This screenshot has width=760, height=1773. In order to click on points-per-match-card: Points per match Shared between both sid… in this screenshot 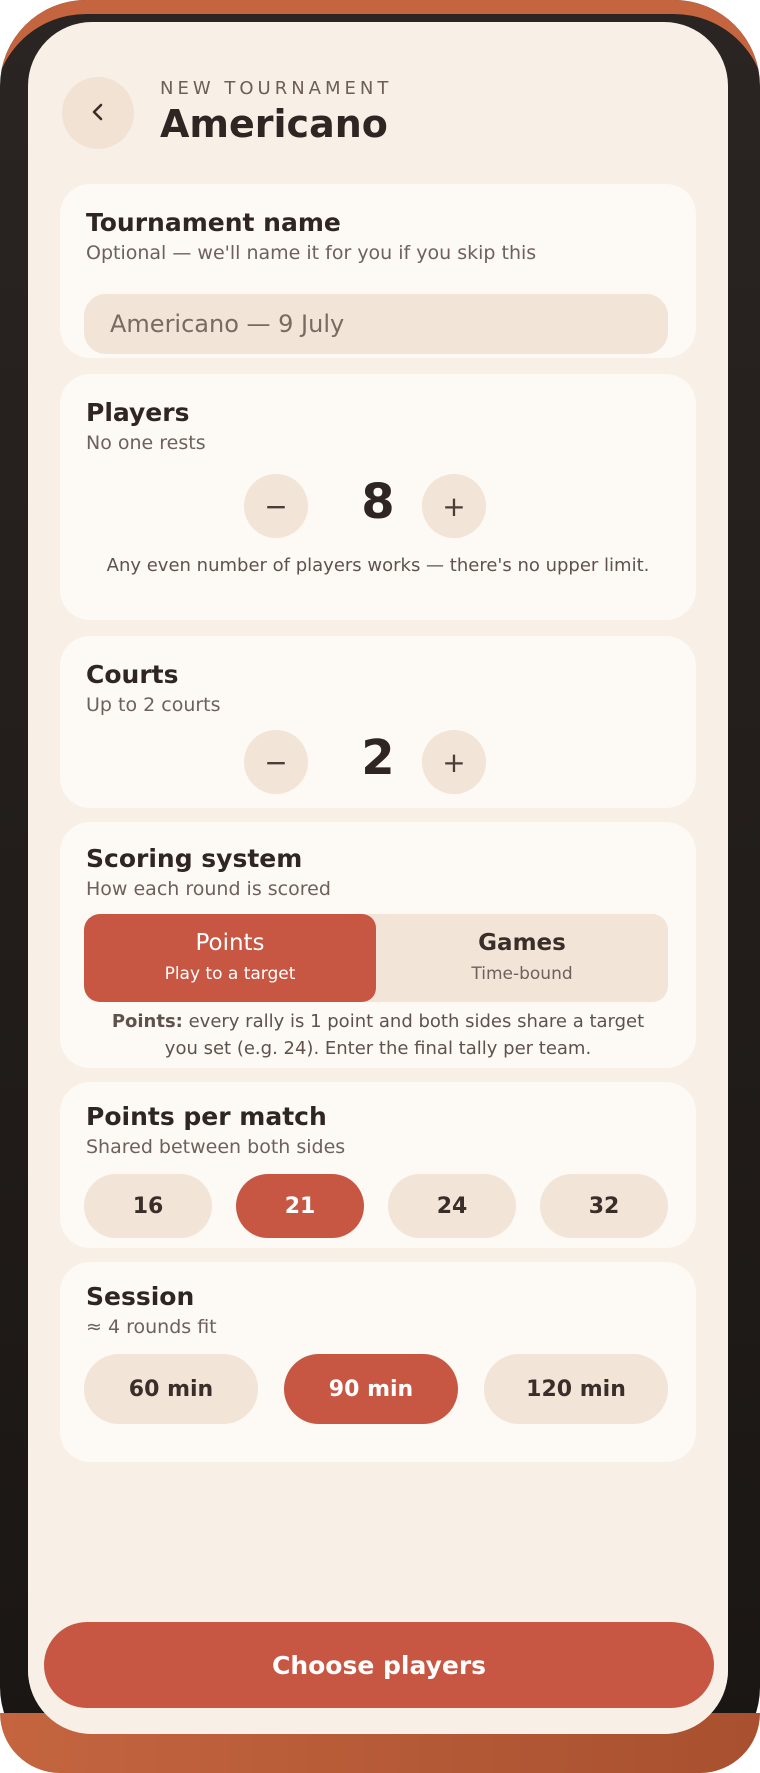, I will do `click(378, 1165)`.